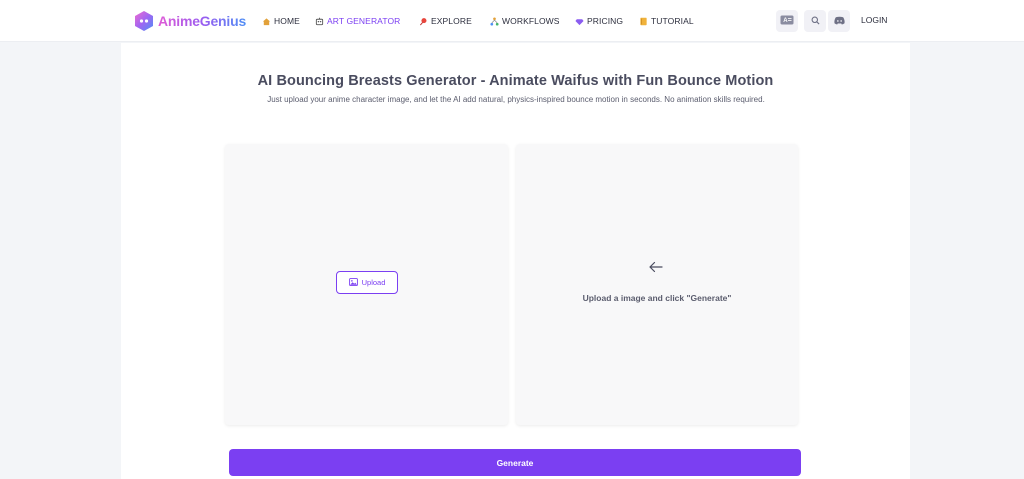  What do you see at coordinates (319, 21) in the screenshot?
I see `robot-icon` at bounding box center [319, 21].